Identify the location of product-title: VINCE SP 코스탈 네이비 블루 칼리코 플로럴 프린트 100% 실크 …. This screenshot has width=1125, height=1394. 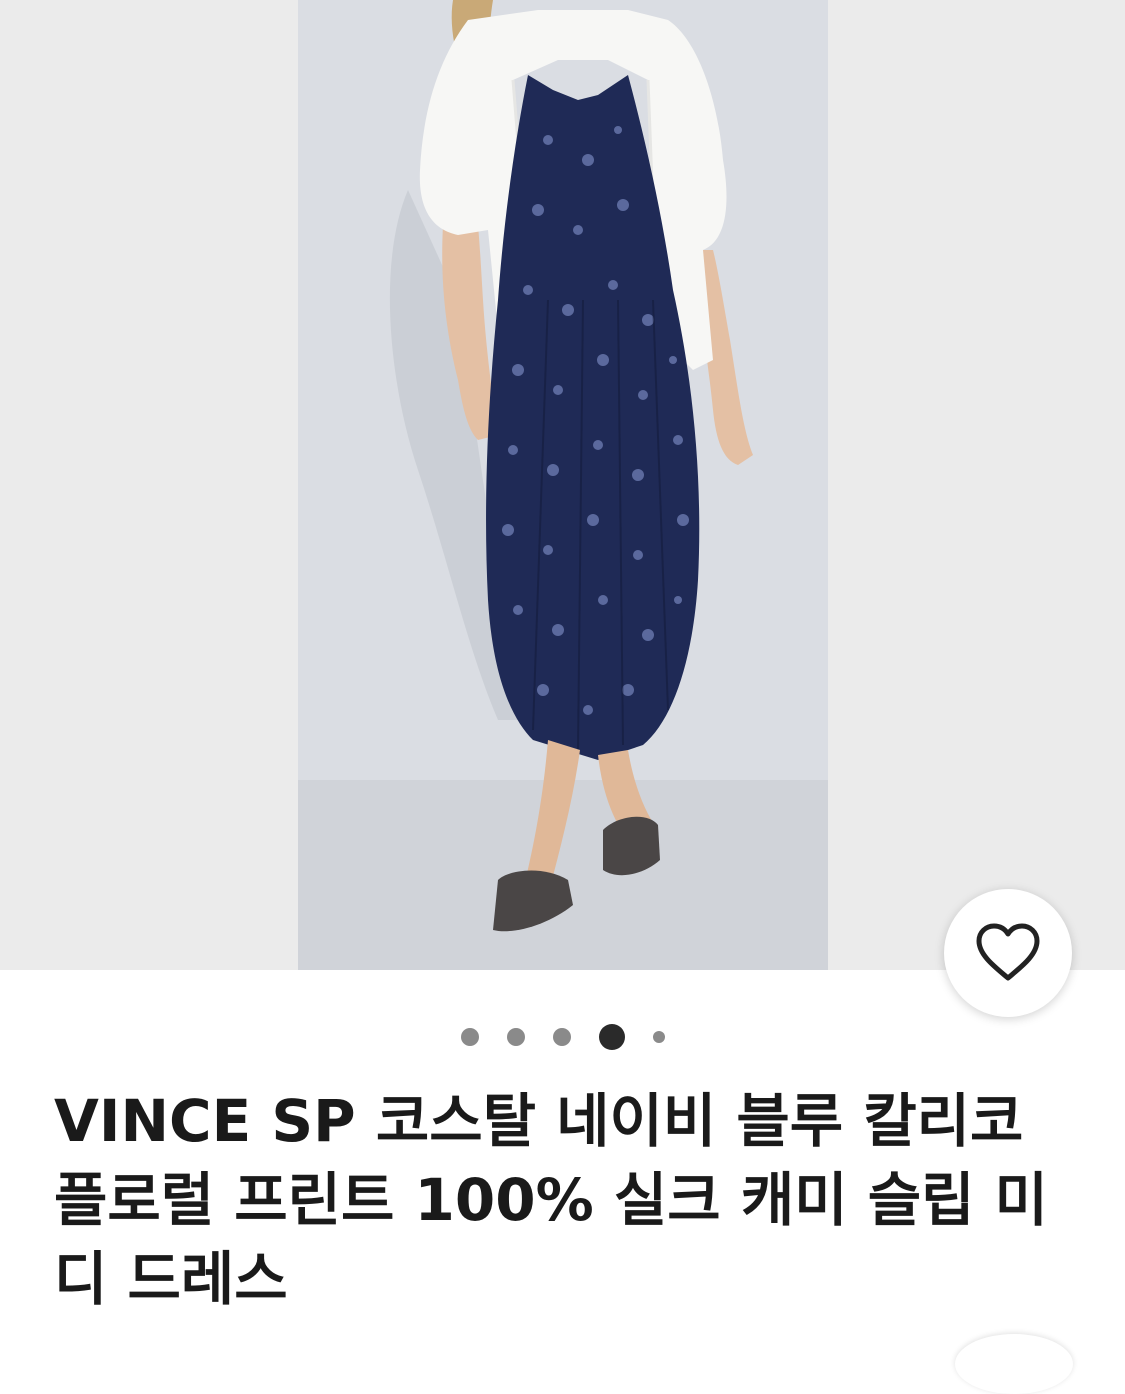
(551, 1200).